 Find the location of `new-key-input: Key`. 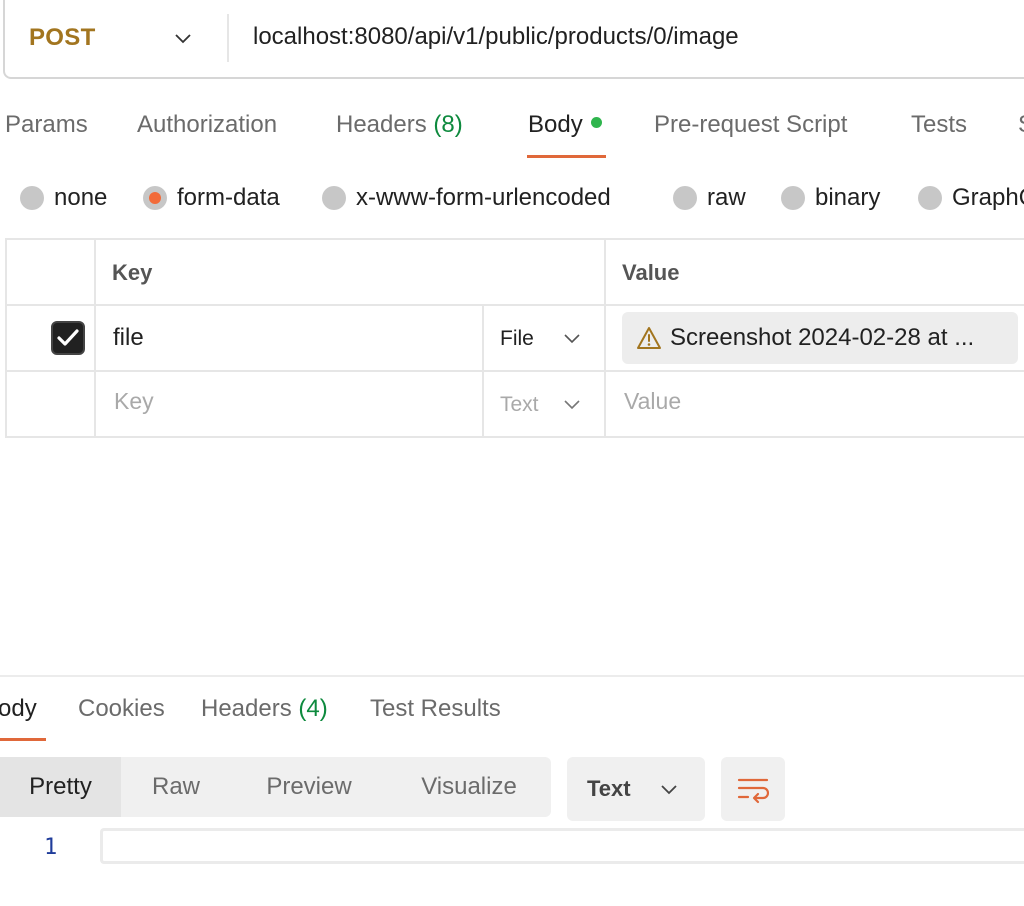

new-key-input: Key is located at coordinates (134, 401).